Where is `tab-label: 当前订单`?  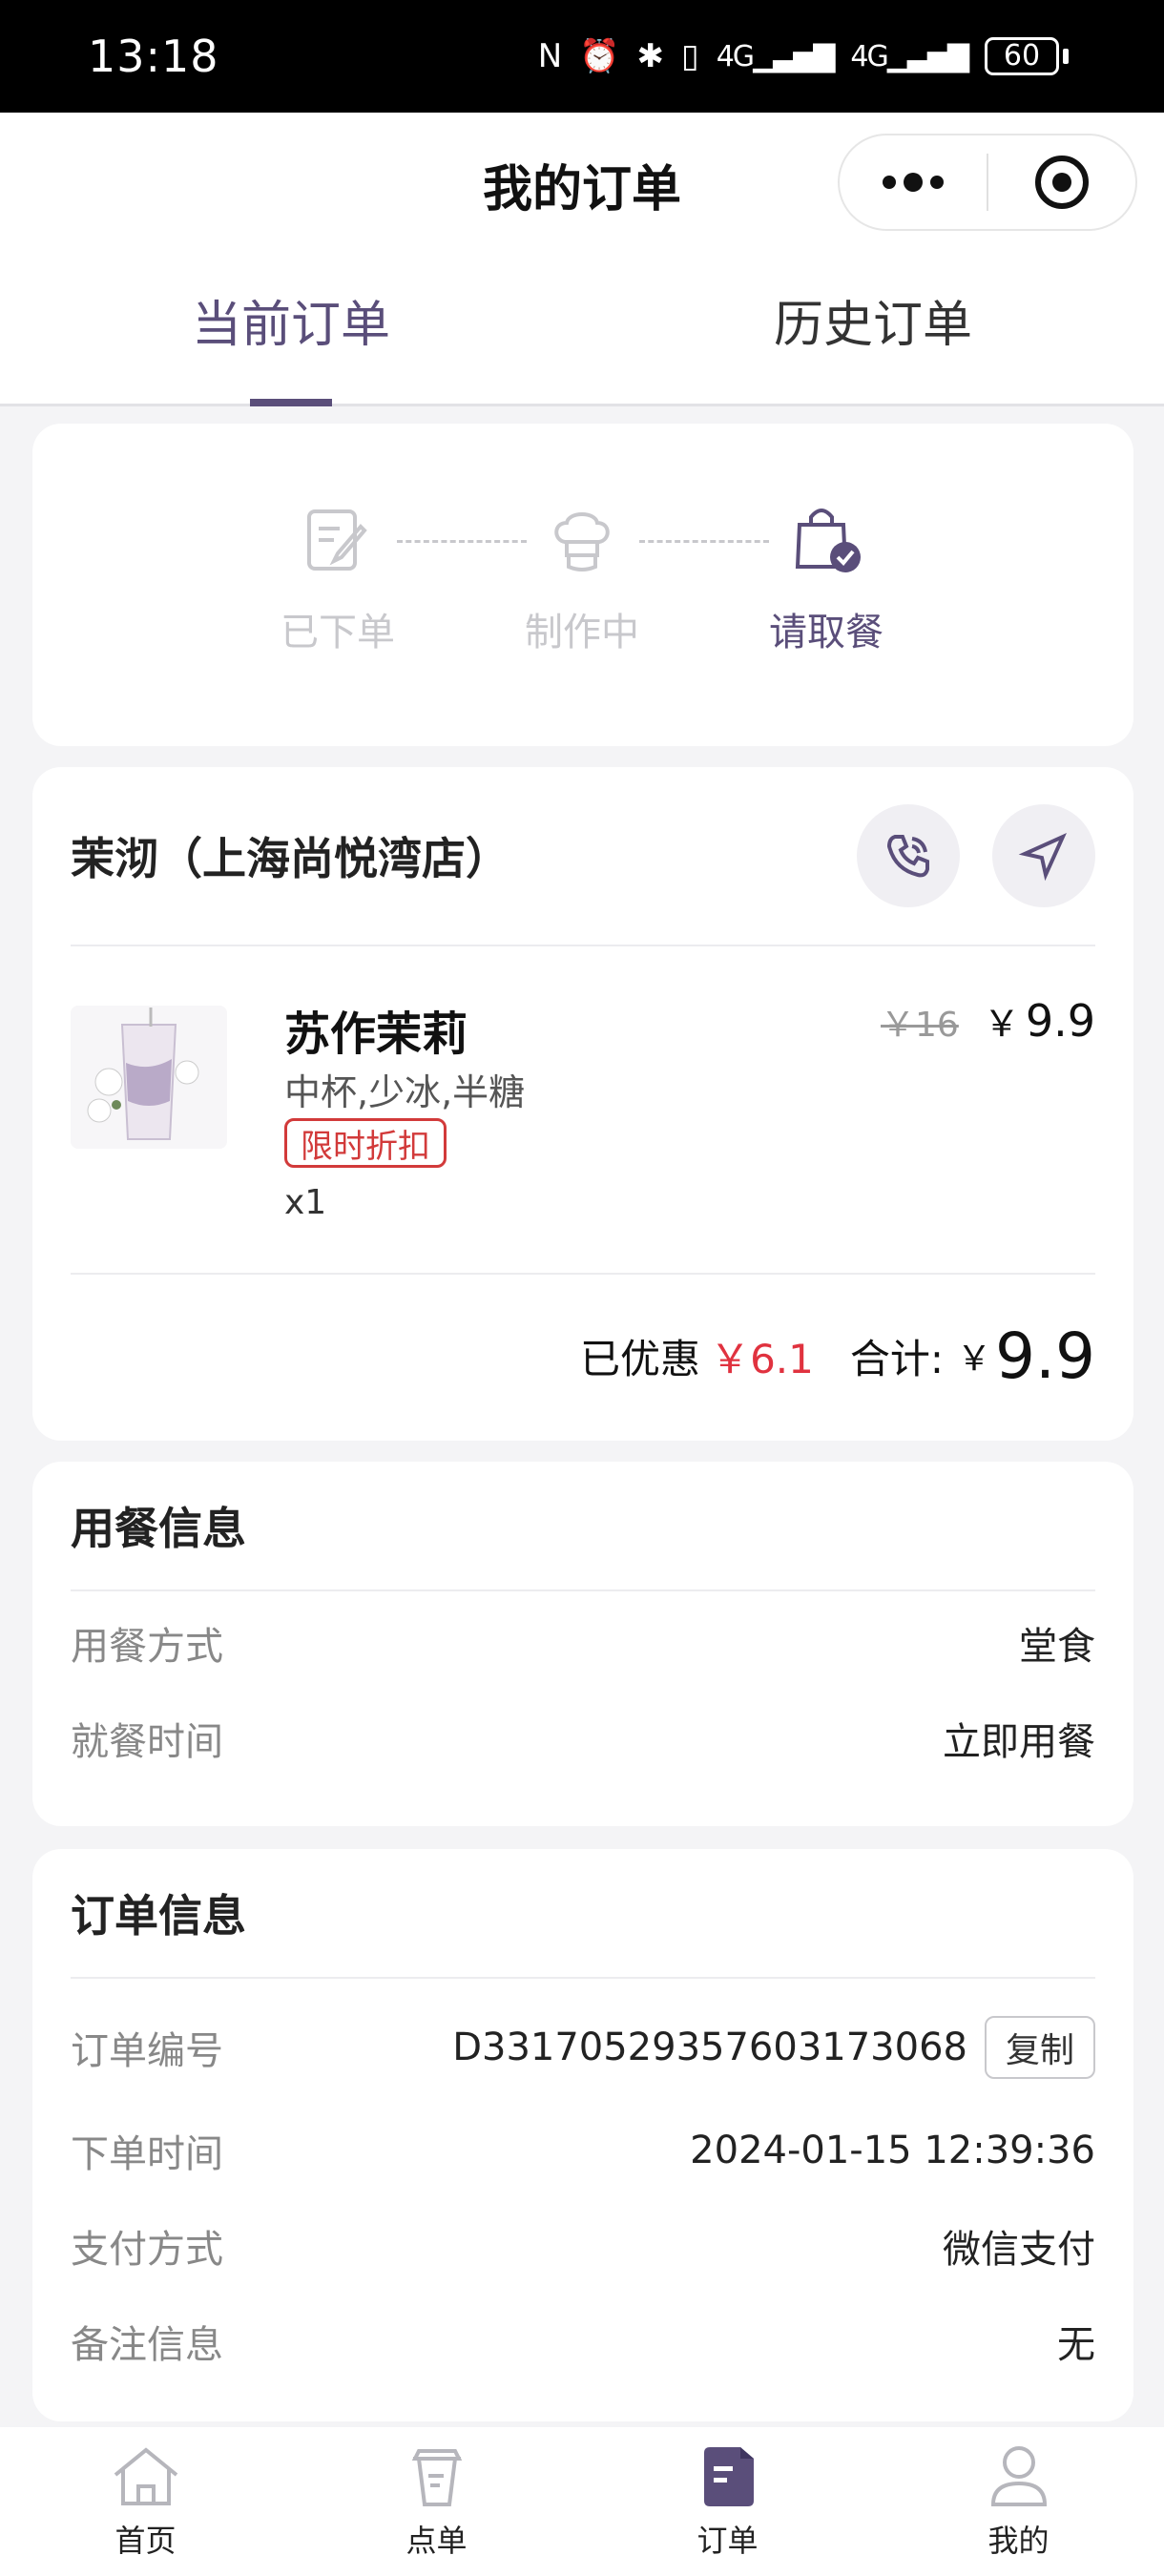 tab-label: 当前订单 is located at coordinates (290, 325).